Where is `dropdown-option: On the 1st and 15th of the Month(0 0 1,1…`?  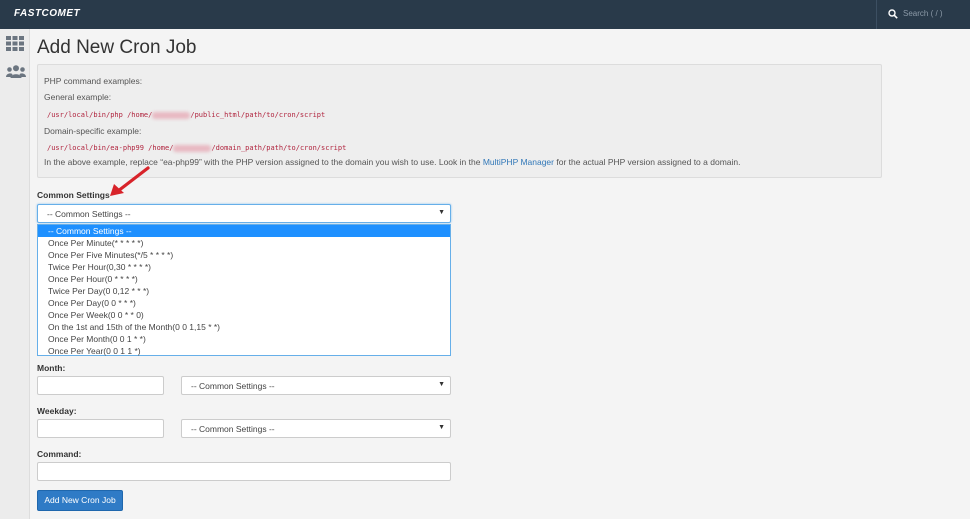 dropdown-option: On the 1st and 15th of the Month(0 0 1,1… is located at coordinates (244, 327).